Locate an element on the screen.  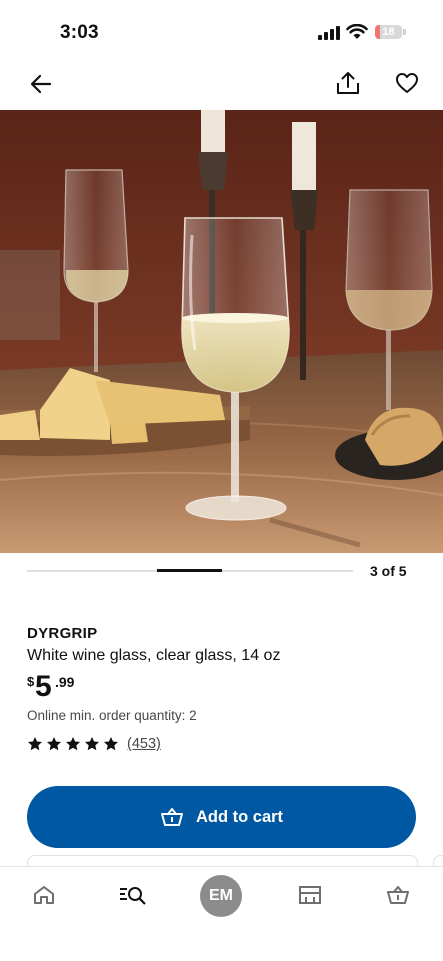
price-currency: $ is located at coordinates (31, 681).